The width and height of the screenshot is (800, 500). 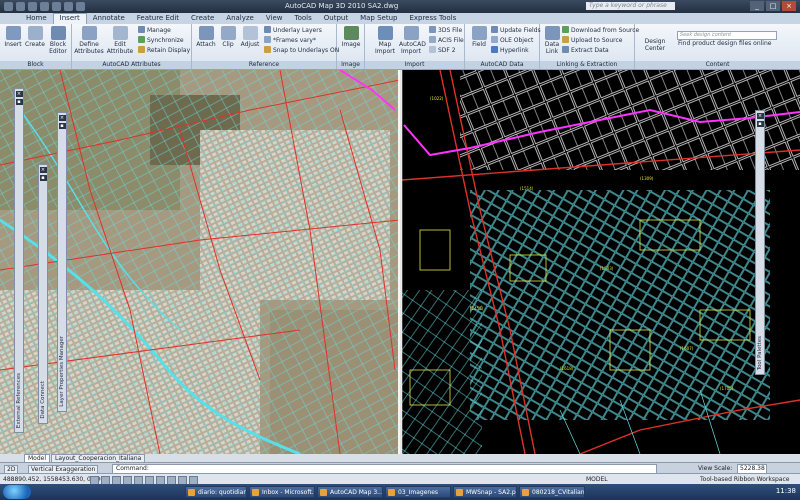 What do you see at coordinates (267, 39) in the screenshot?
I see `frames-icon` at bounding box center [267, 39].